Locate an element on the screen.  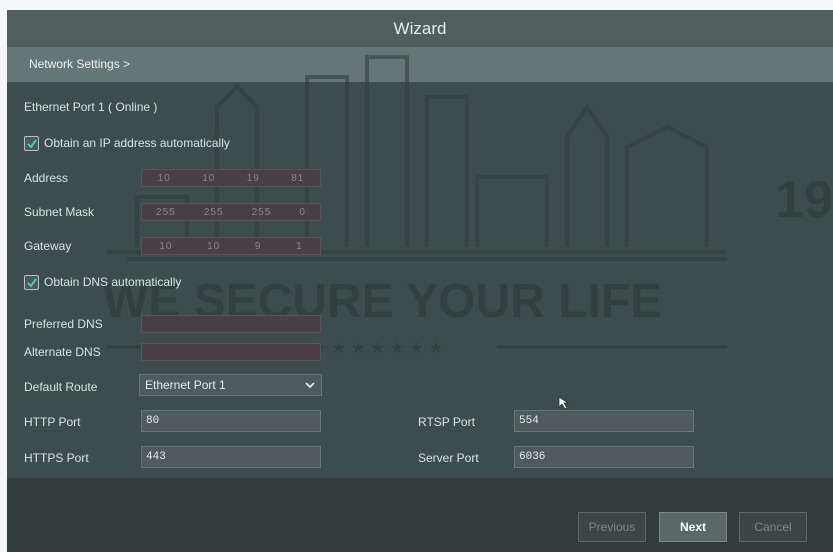
obtain-dns-checkbox is located at coordinates (31, 282).